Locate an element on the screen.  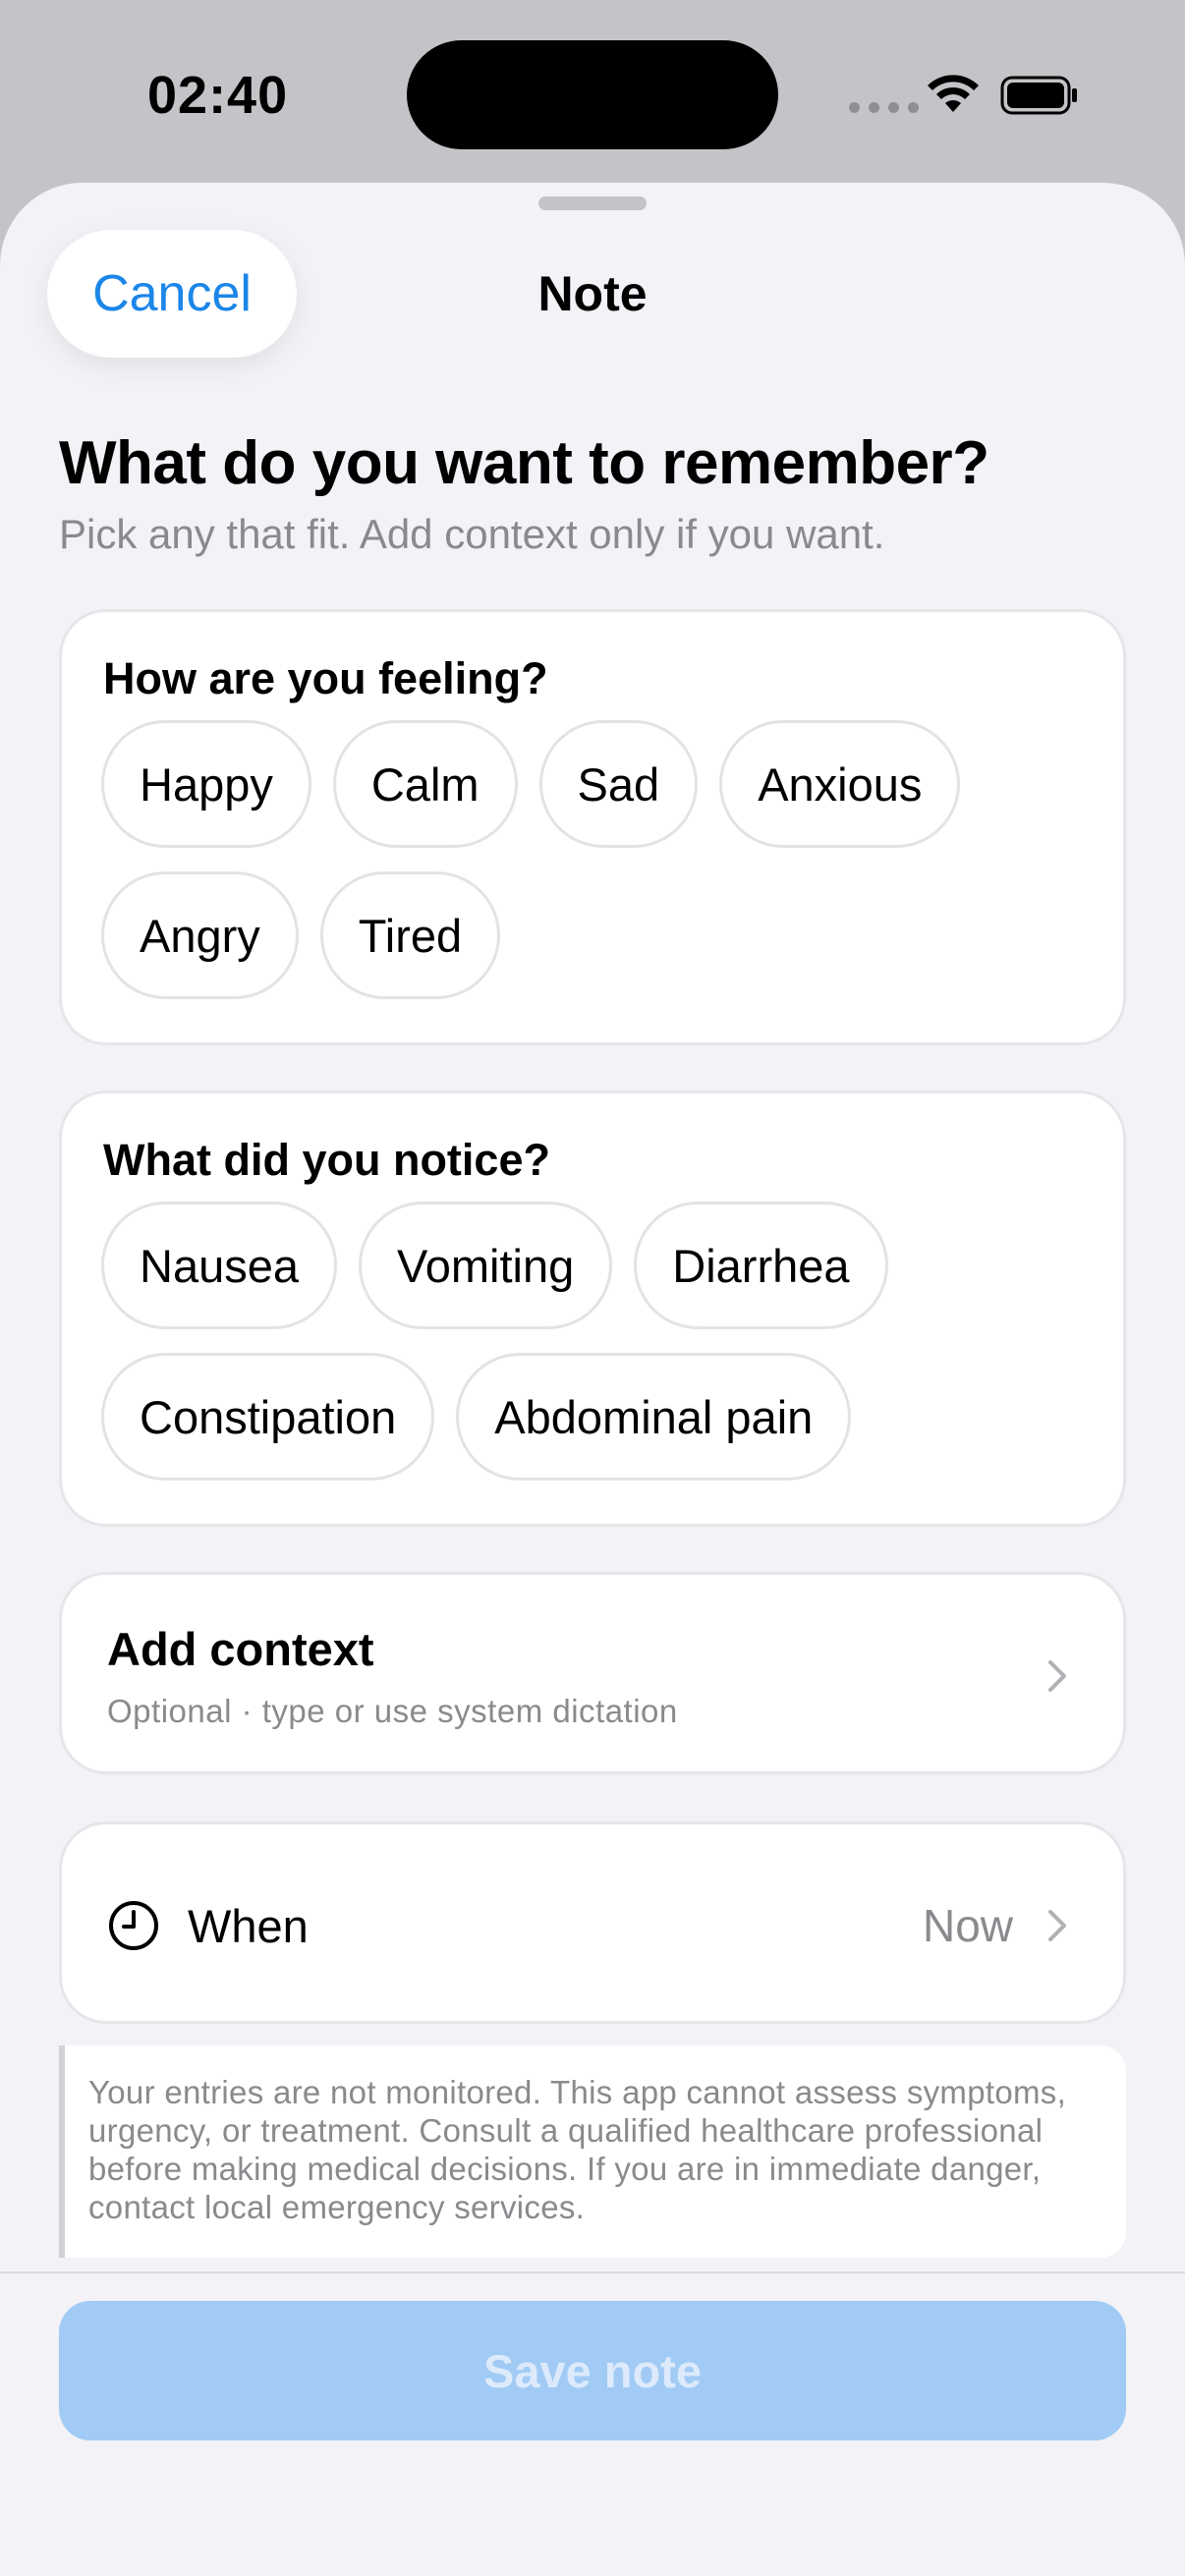
chip-anxious: Anxious is located at coordinates (840, 784).